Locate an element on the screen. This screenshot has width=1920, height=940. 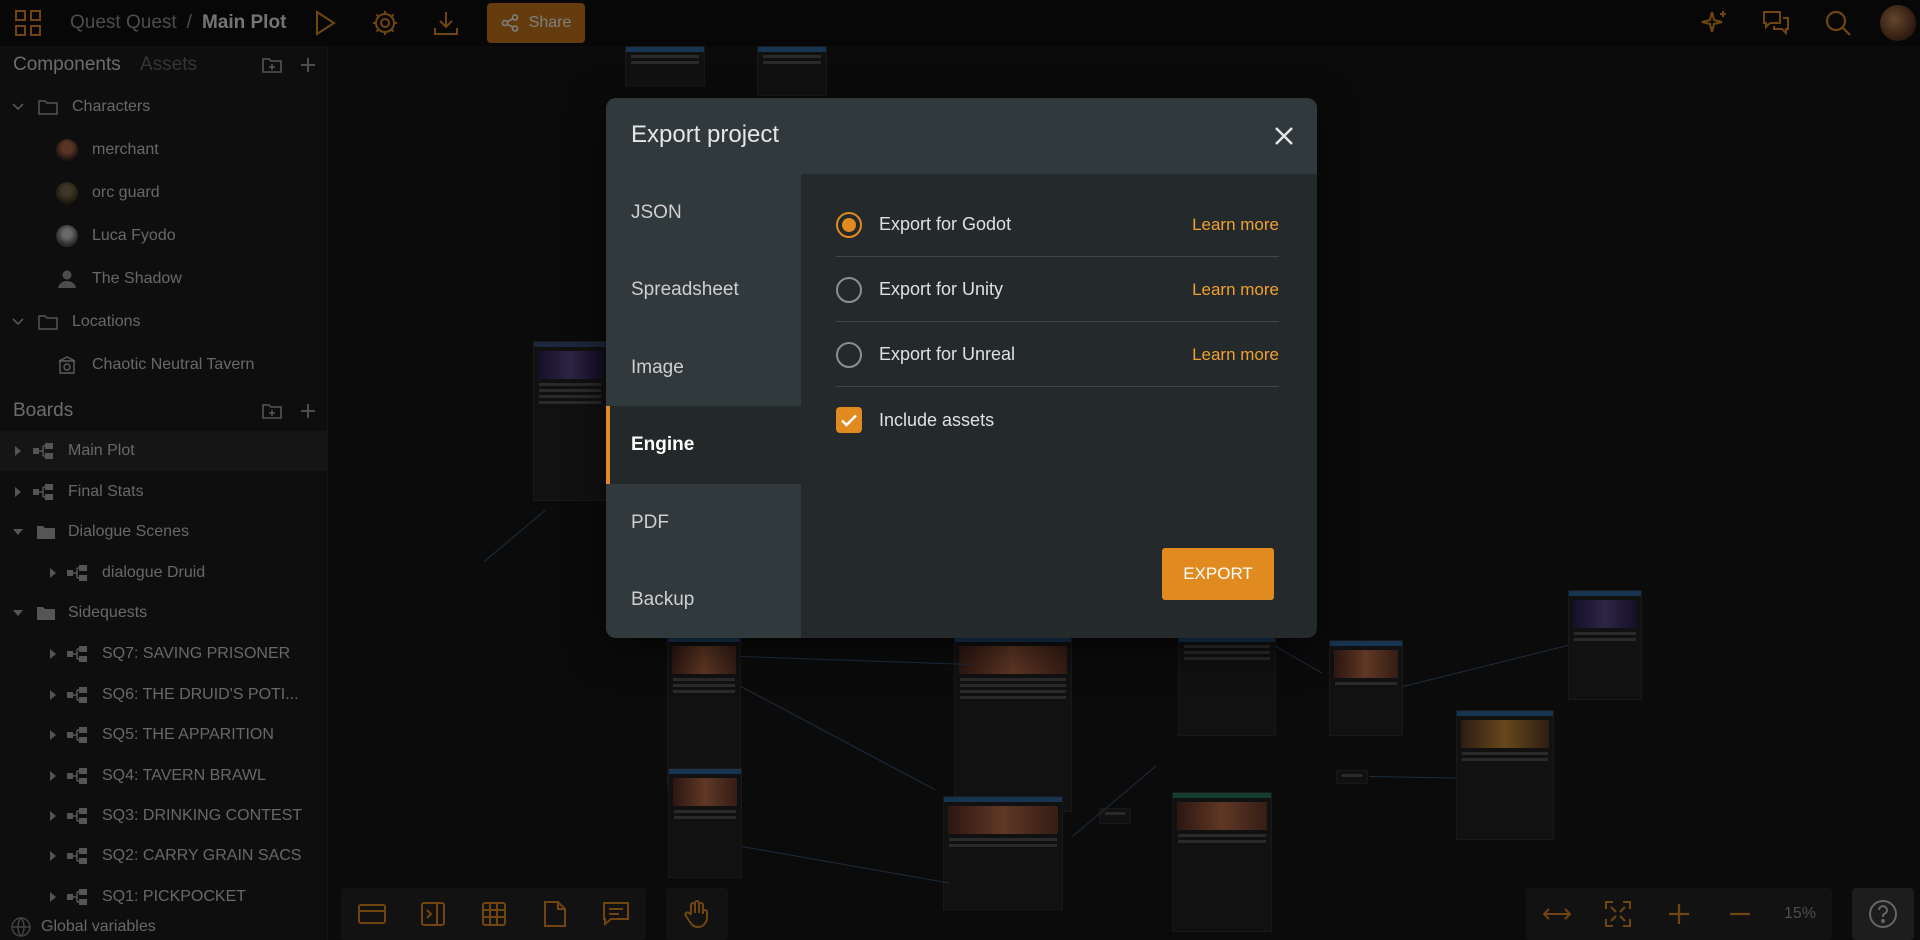
tab-backup: Backup is located at coordinates (703, 599).